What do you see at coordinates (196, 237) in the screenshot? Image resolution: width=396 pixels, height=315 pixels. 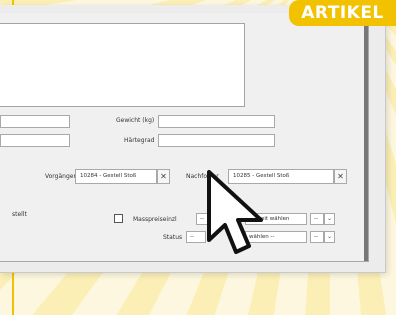 I see `status-select: --` at bounding box center [196, 237].